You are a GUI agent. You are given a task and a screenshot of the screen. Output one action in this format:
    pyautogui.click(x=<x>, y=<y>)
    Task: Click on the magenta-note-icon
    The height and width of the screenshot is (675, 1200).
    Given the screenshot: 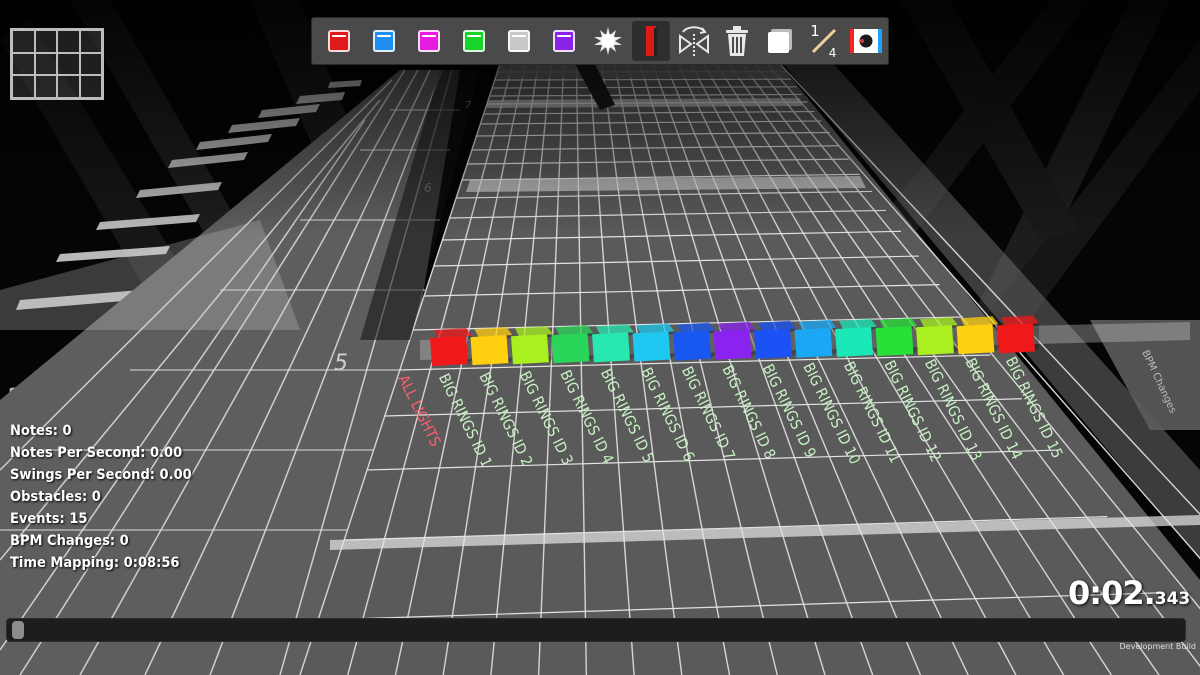 What is the action you would take?
    pyautogui.click(x=428, y=41)
    